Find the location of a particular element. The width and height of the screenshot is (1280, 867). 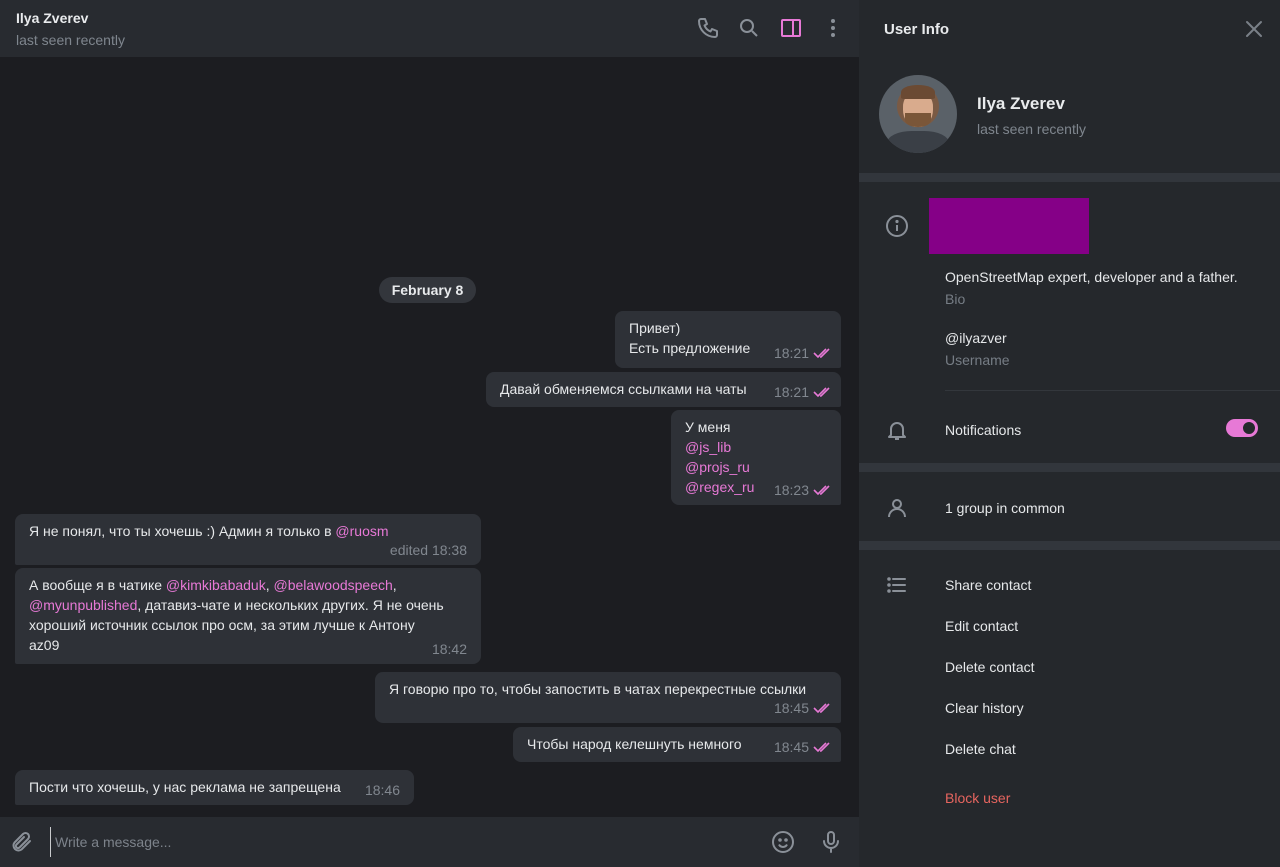

search-icon is located at coordinates (749, 28).